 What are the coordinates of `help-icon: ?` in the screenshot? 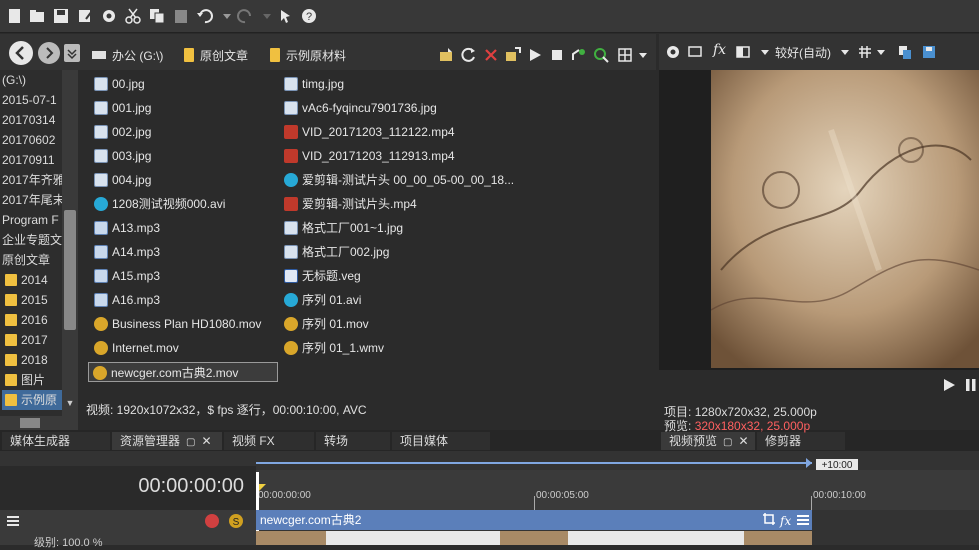 It's located at (309, 16).